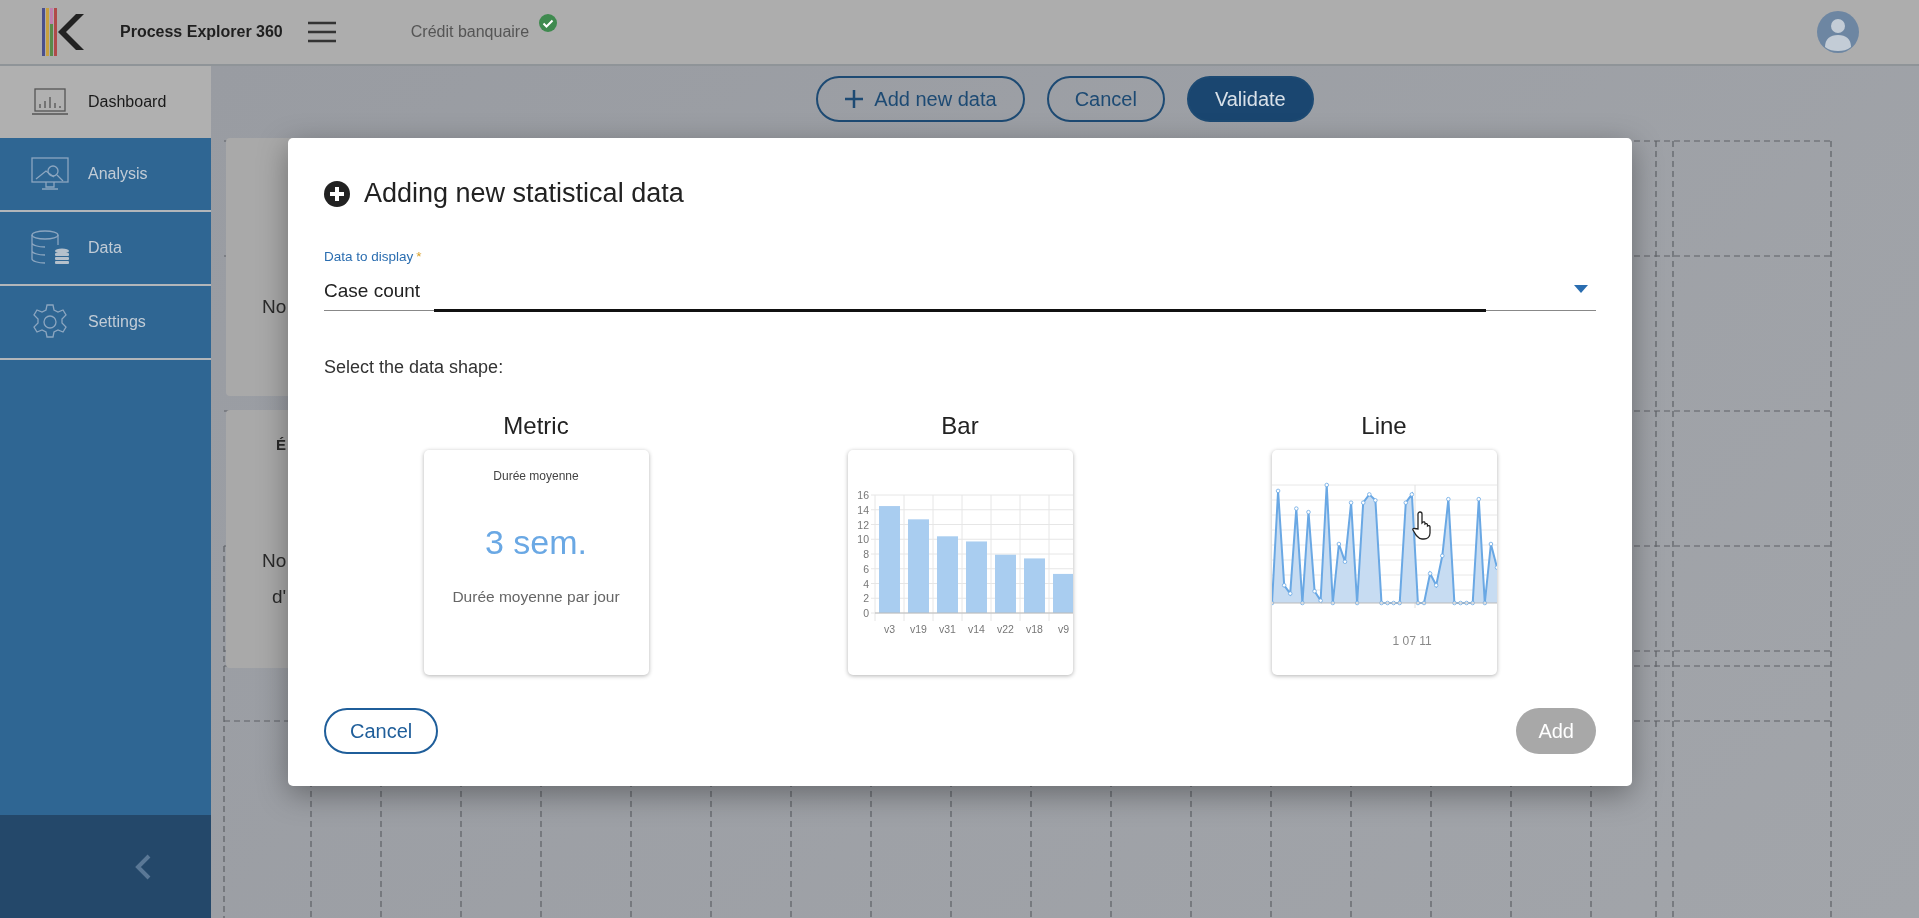 The image size is (1919, 918). What do you see at coordinates (947, 629) in the screenshot?
I see `axis-tick-label: v31` at bounding box center [947, 629].